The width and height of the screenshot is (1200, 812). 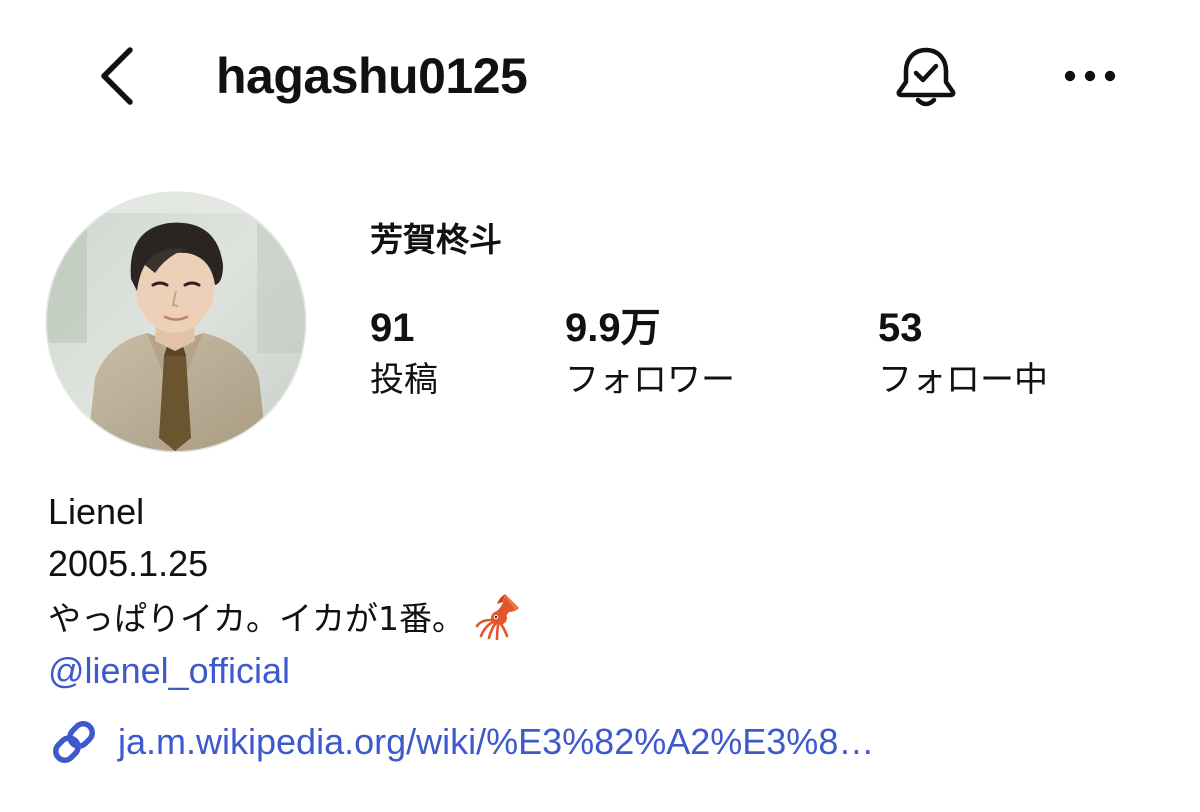 What do you see at coordinates (650, 353) in the screenshot?
I see `stat-followers: 9.9万 フォロワー` at bounding box center [650, 353].